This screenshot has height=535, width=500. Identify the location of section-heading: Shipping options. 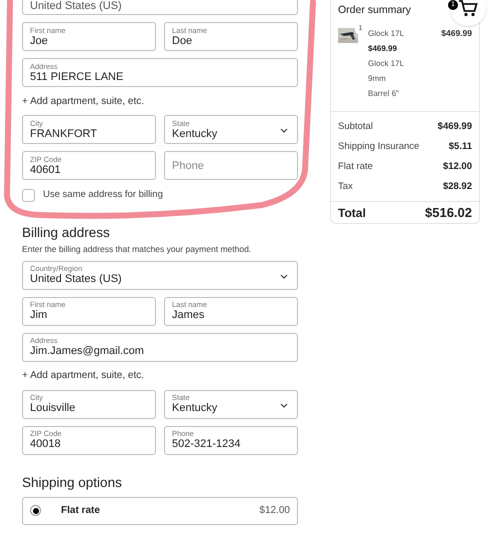
(72, 482).